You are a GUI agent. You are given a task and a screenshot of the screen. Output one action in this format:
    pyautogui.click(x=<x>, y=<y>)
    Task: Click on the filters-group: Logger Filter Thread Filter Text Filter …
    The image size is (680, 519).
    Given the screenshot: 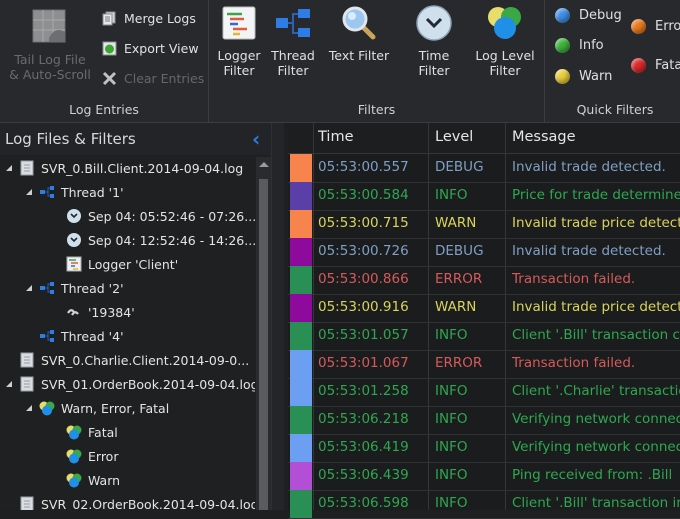 What is the action you would take?
    pyautogui.click(x=377, y=61)
    